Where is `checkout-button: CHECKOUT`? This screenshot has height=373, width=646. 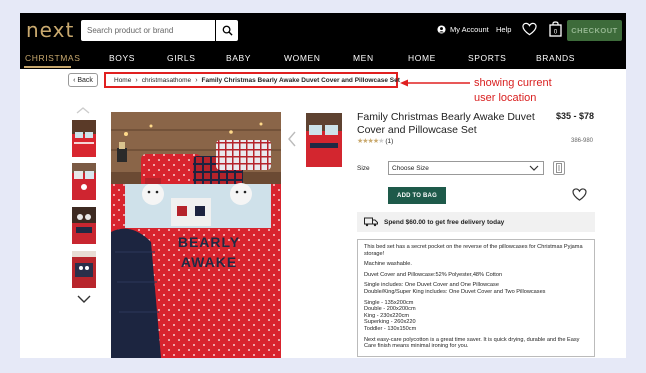 checkout-button: CHECKOUT is located at coordinates (594, 30).